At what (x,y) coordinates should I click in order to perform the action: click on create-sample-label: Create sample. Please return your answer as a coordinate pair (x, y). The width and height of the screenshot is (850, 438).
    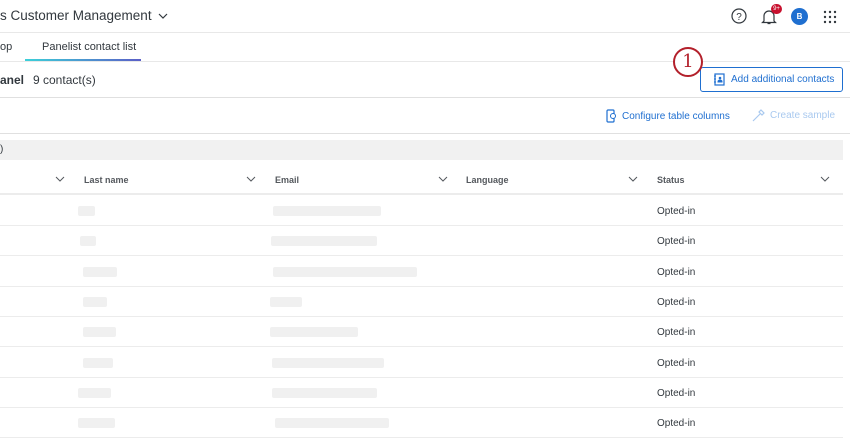
    Looking at the image, I should click on (803, 115).